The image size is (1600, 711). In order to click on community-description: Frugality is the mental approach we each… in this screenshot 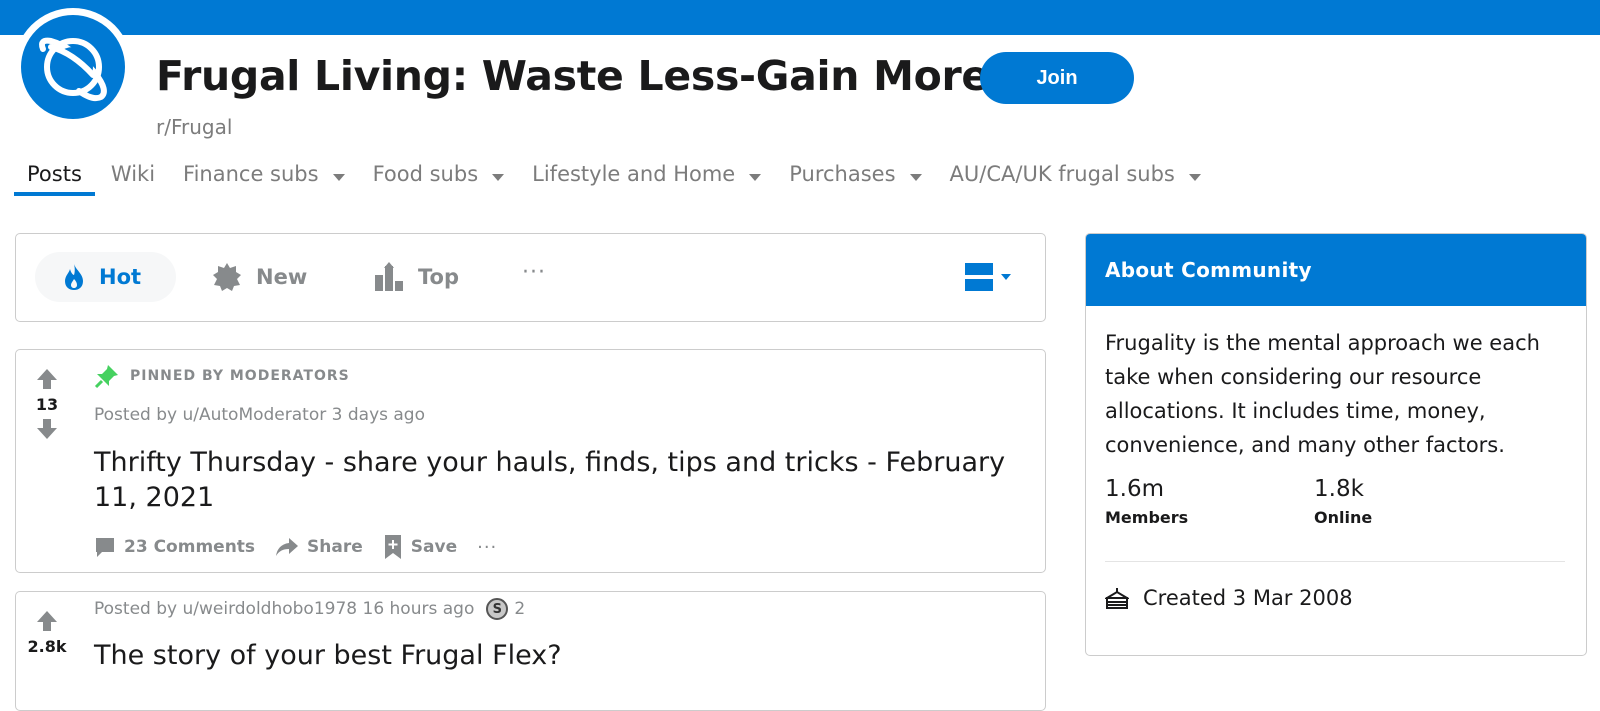, I will do `click(1322, 394)`.